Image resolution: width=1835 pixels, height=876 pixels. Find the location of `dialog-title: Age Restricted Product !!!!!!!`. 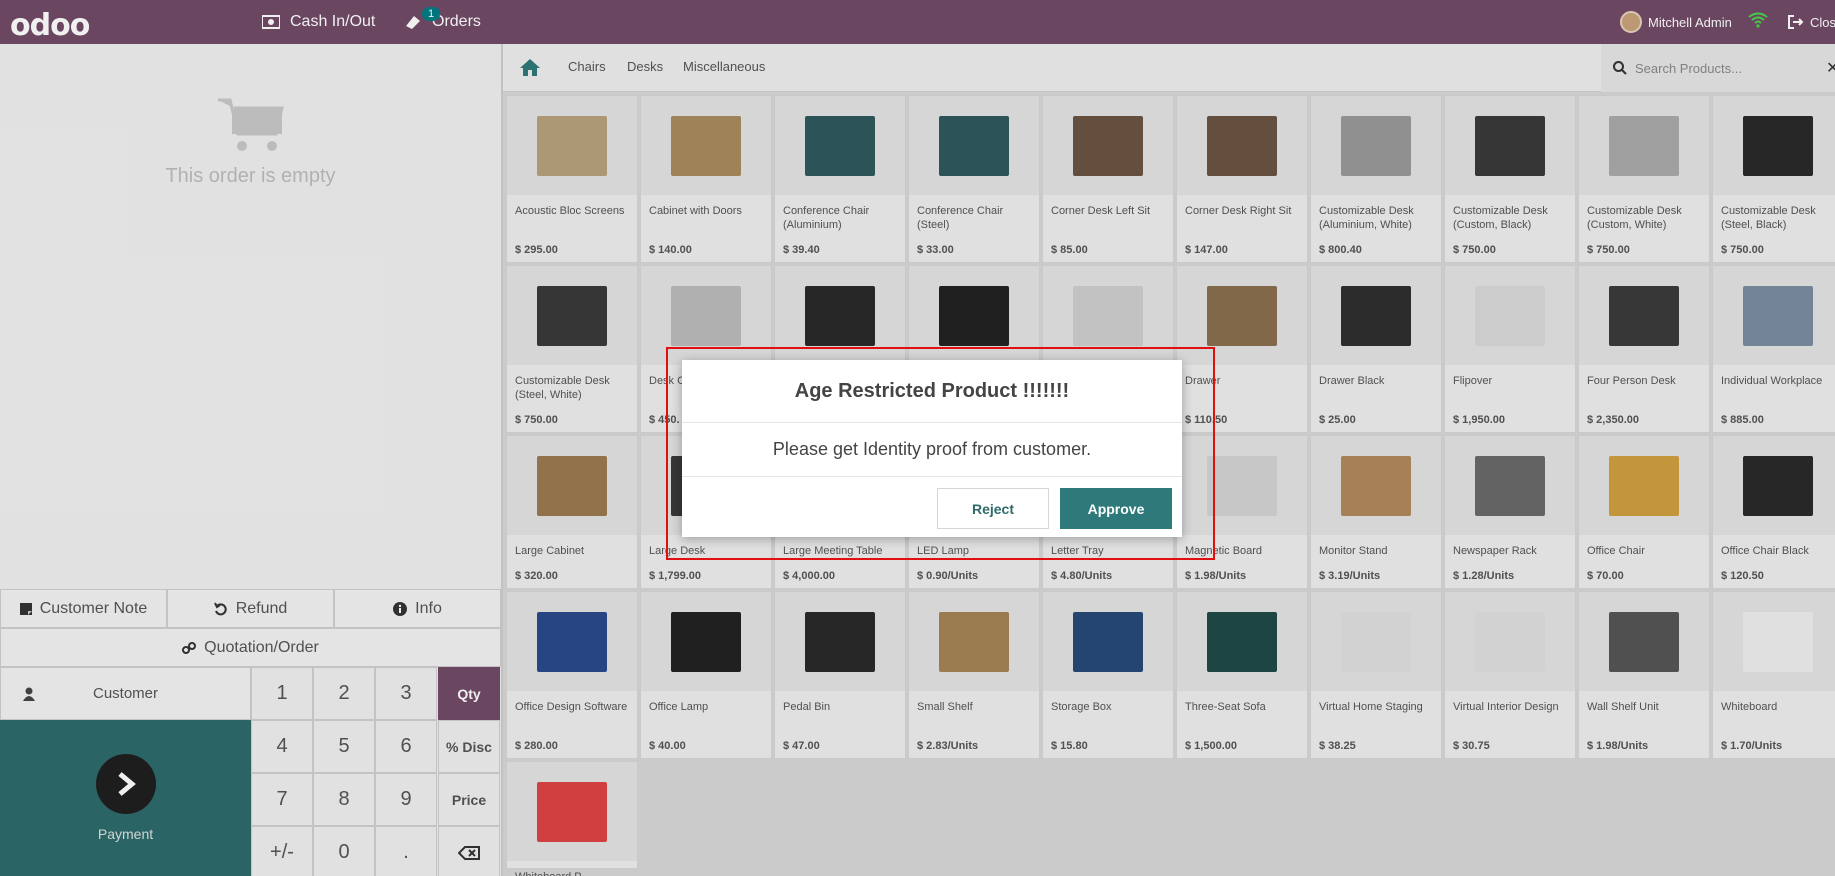

dialog-title: Age Restricted Product !!!!!!! is located at coordinates (932, 391).